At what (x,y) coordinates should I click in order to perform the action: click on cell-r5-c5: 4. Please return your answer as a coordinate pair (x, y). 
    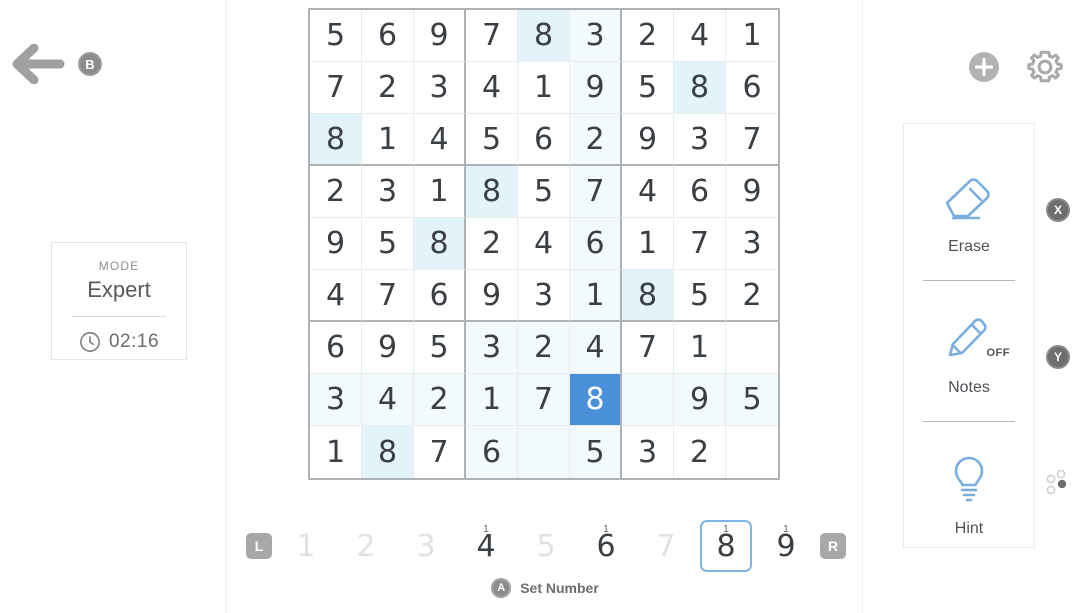
    Looking at the image, I should click on (544, 244).